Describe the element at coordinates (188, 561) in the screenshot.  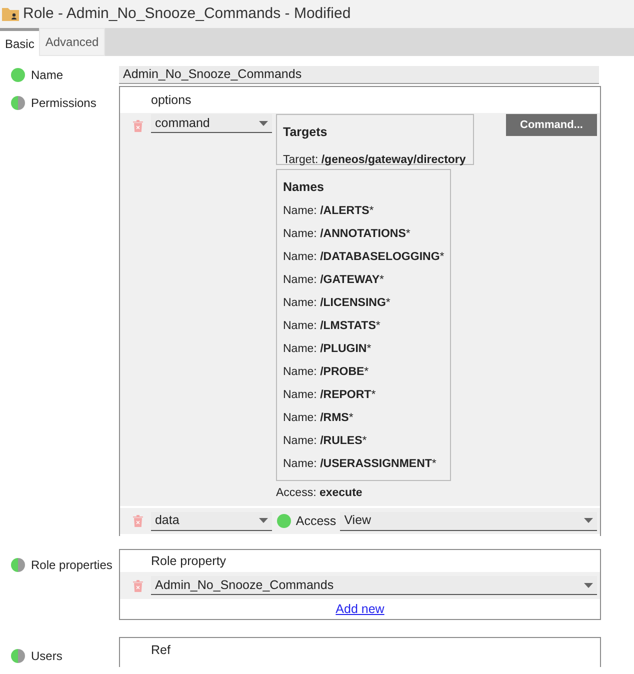
I see `column-header: Role property` at that location.